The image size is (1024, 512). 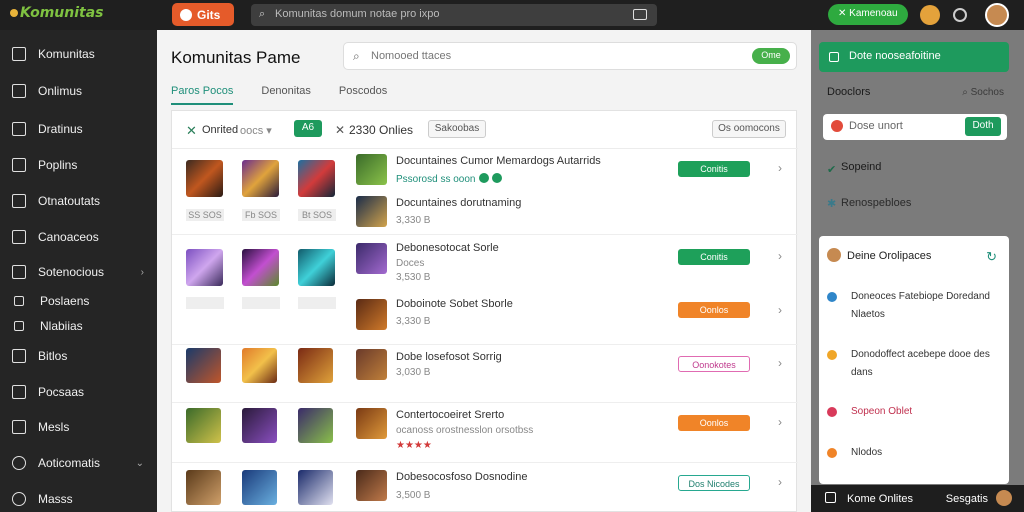 What do you see at coordinates (410, 263) in the screenshot?
I see `row-subtitle: Doces` at bounding box center [410, 263].